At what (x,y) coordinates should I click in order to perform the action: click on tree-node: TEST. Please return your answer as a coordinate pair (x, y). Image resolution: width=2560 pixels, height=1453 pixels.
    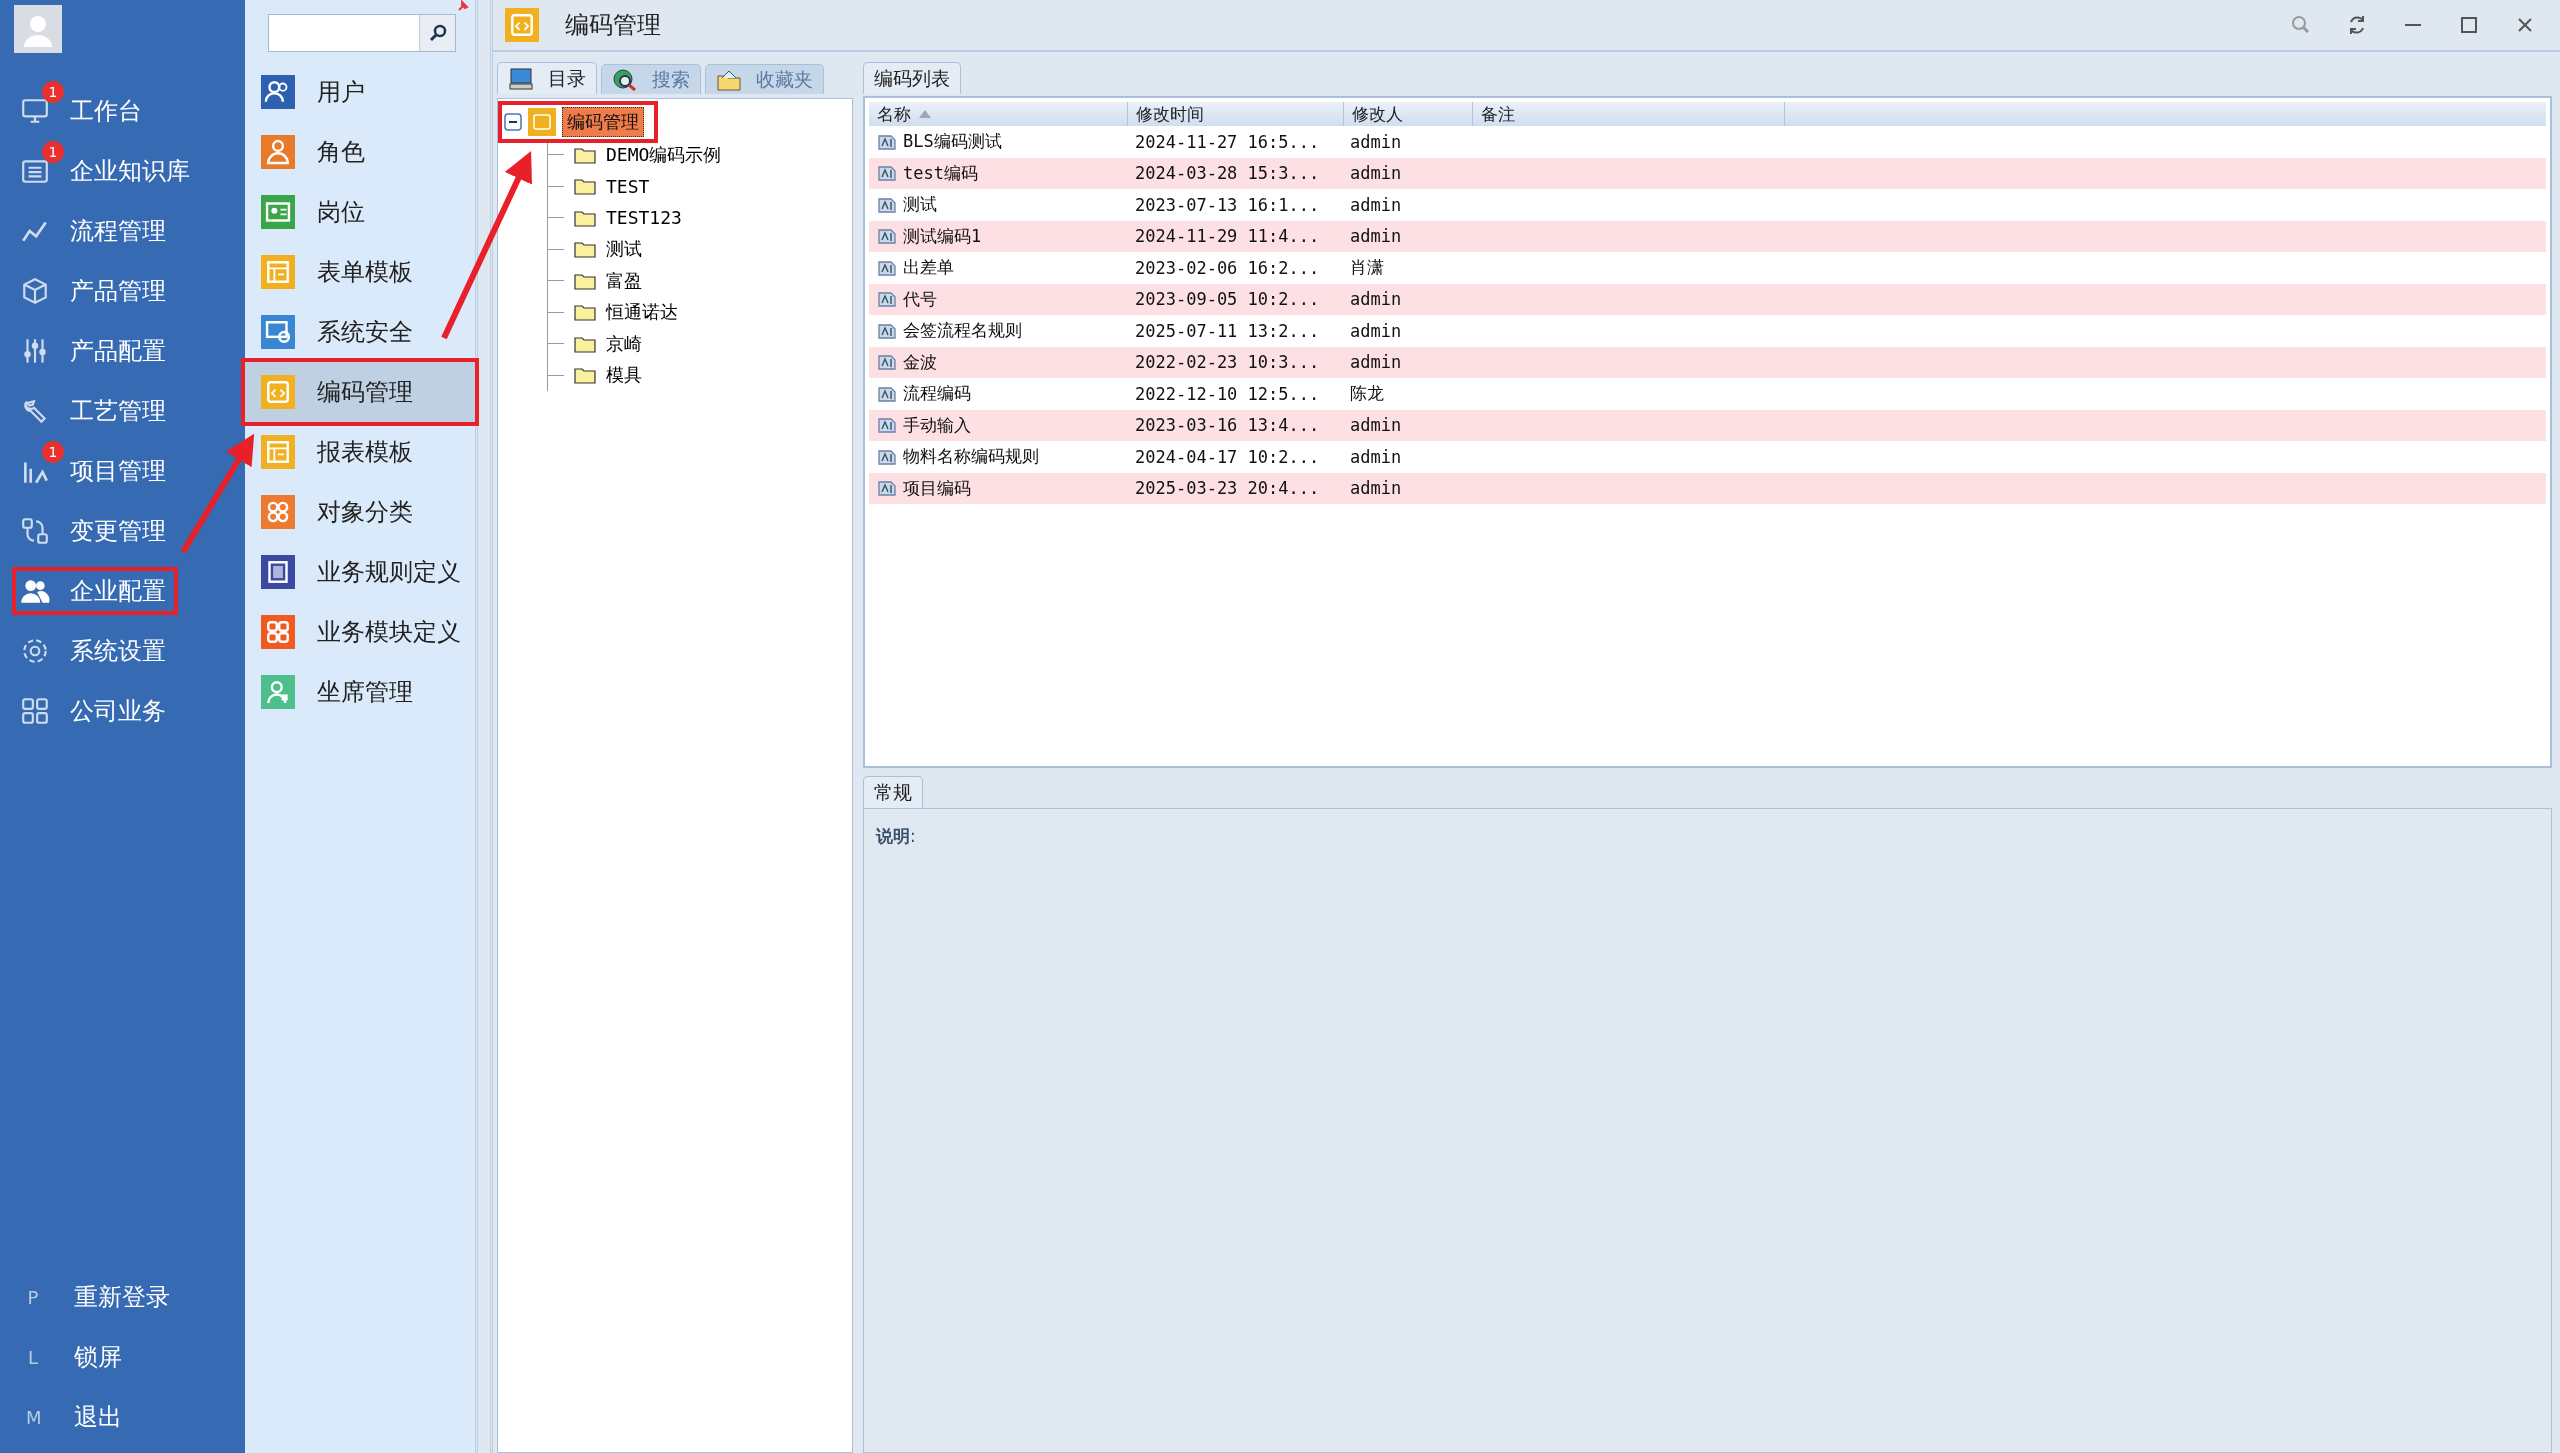
    Looking at the image, I should click on (628, 186).